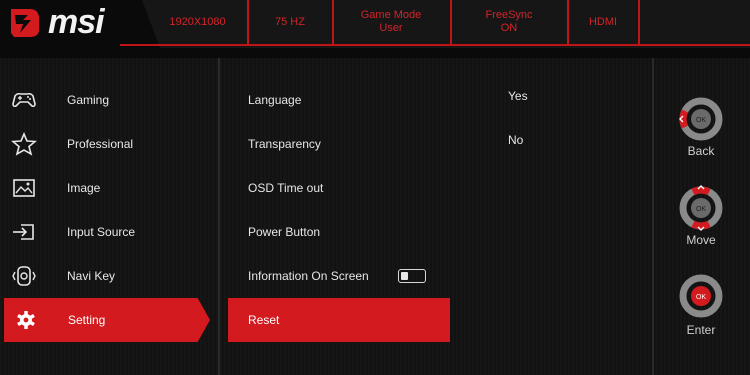 Image resolution: width=750 pixels, height=375 pixels. Describe the element at coordinates (284, 232) in the screenshot. I see `setting-label: Power Button` at that location.